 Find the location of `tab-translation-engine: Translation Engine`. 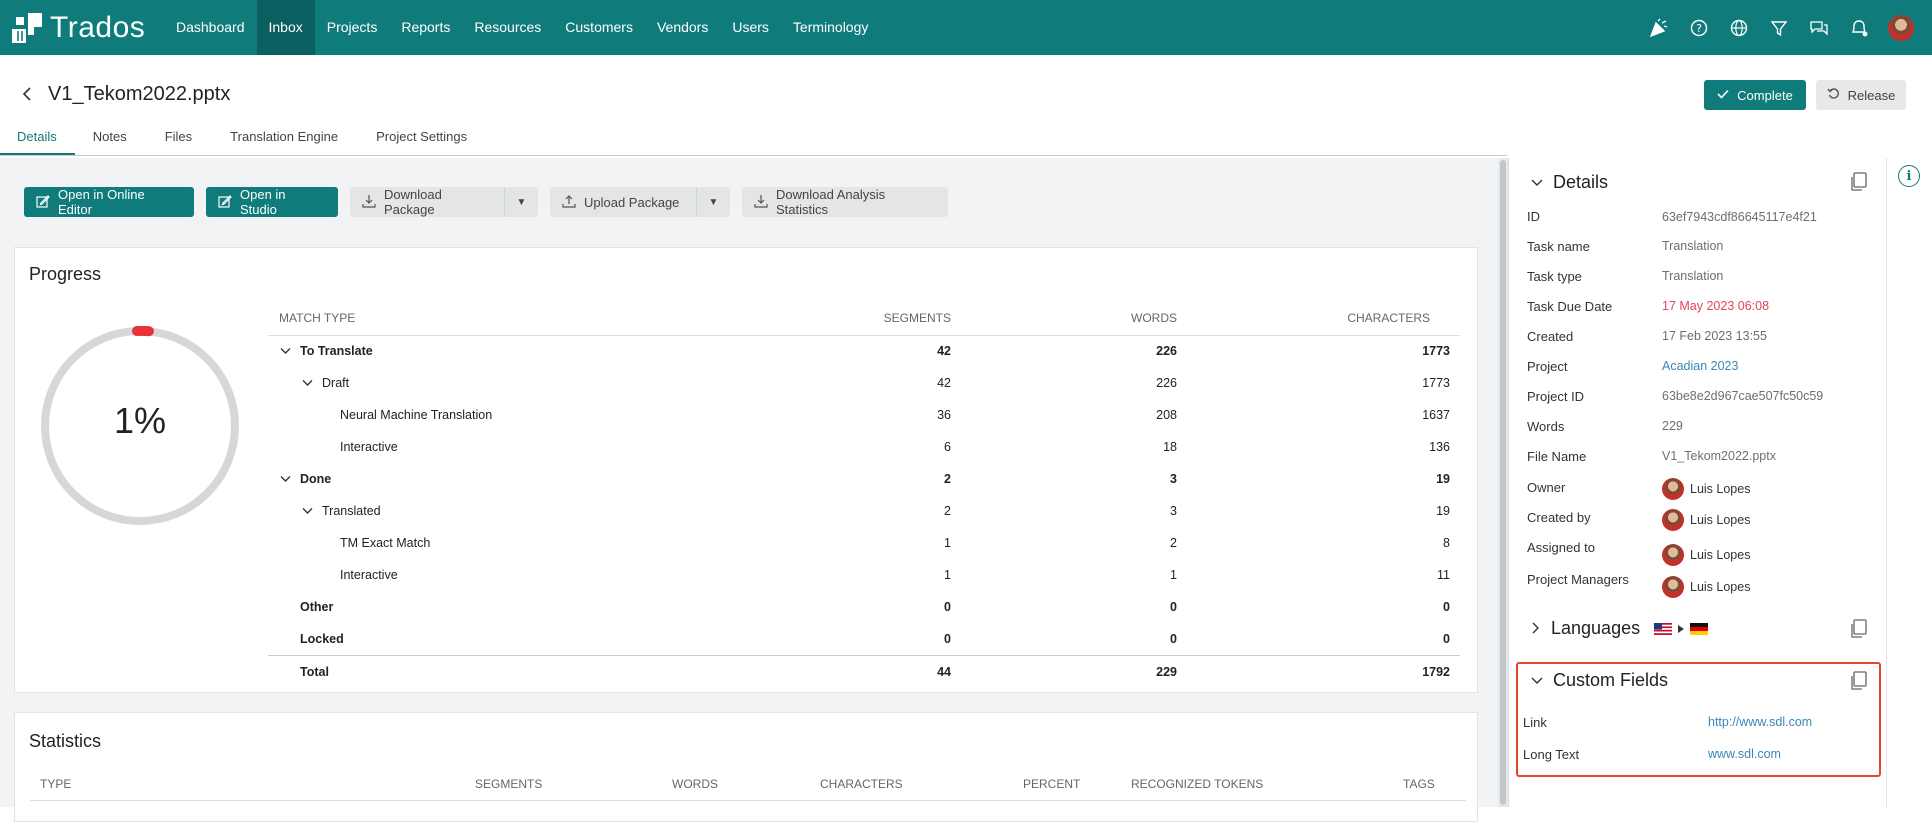

tab-translation-engine: Translation Engine is located at coordinates (285, 139).